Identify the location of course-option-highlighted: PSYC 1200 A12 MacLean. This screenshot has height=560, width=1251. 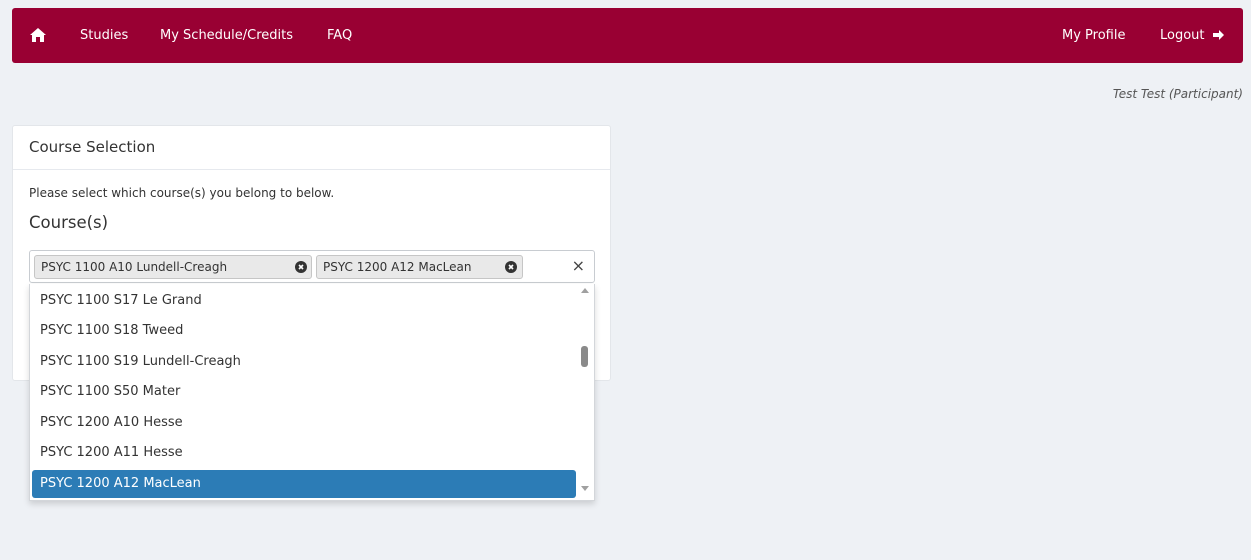
(304, 484).